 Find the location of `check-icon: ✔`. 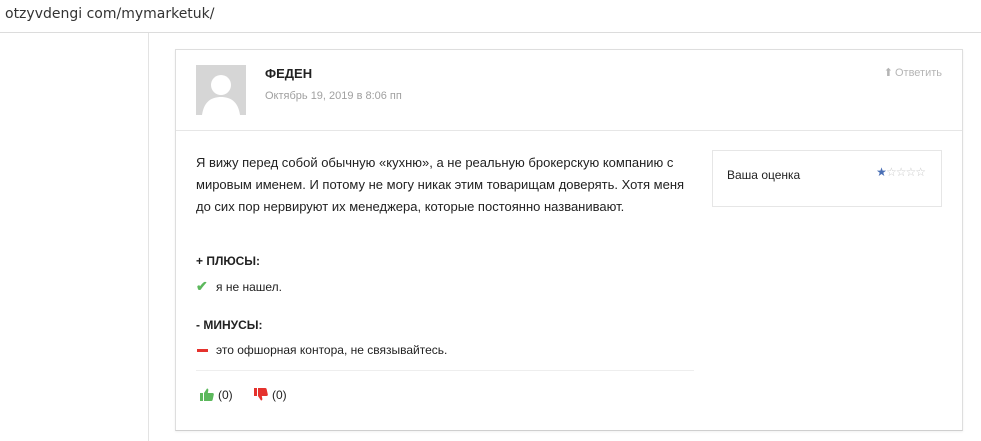

check-icon: ✔ is located at coordinates (202, 286).